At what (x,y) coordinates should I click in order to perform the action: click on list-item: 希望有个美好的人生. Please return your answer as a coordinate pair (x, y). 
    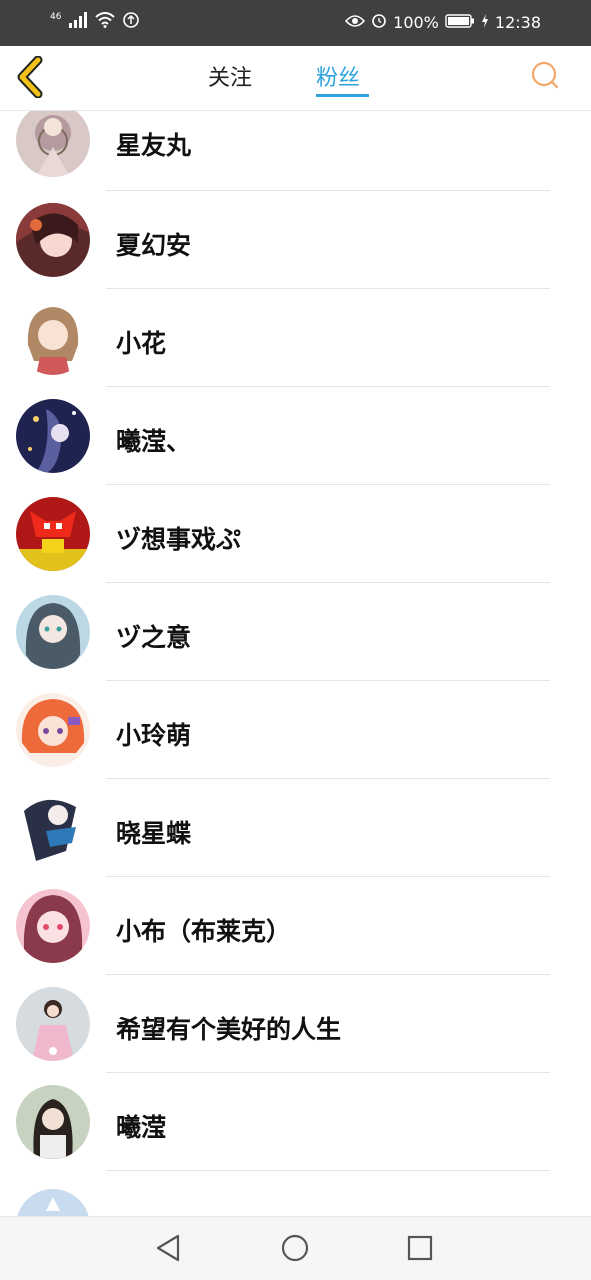
    Looking at the image, I should click on (295, 1024).